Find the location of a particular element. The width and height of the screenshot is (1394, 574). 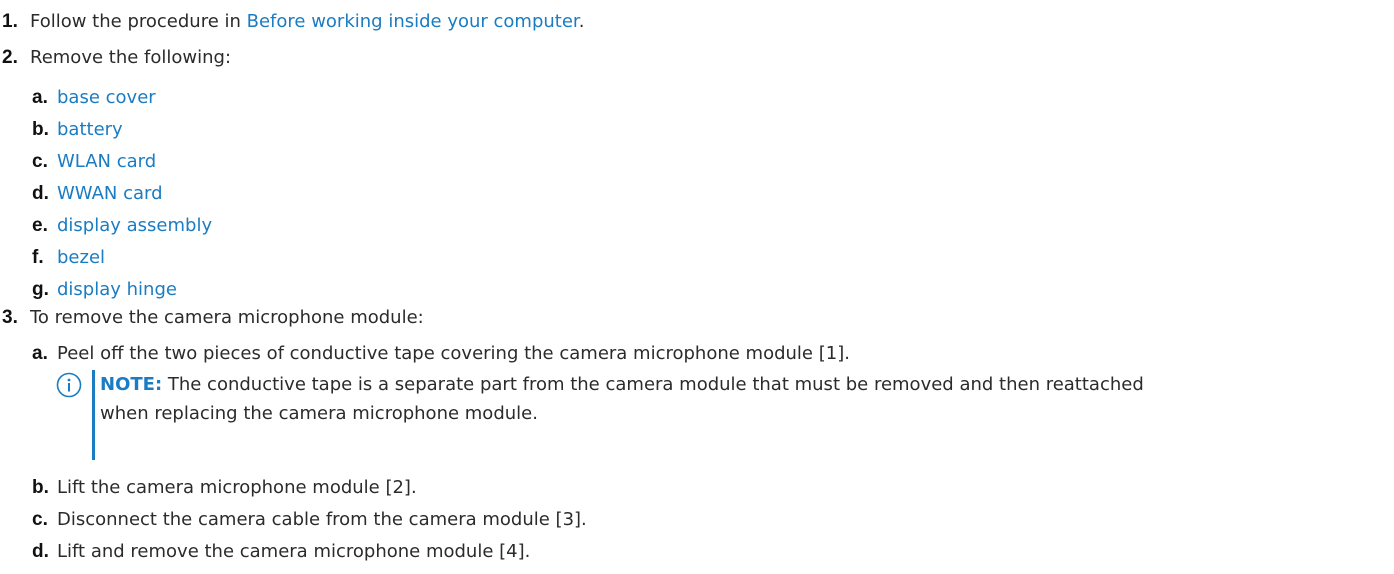

list-item: b. Lift the camera microphone module [2]. is located at coordinates (224, 488).